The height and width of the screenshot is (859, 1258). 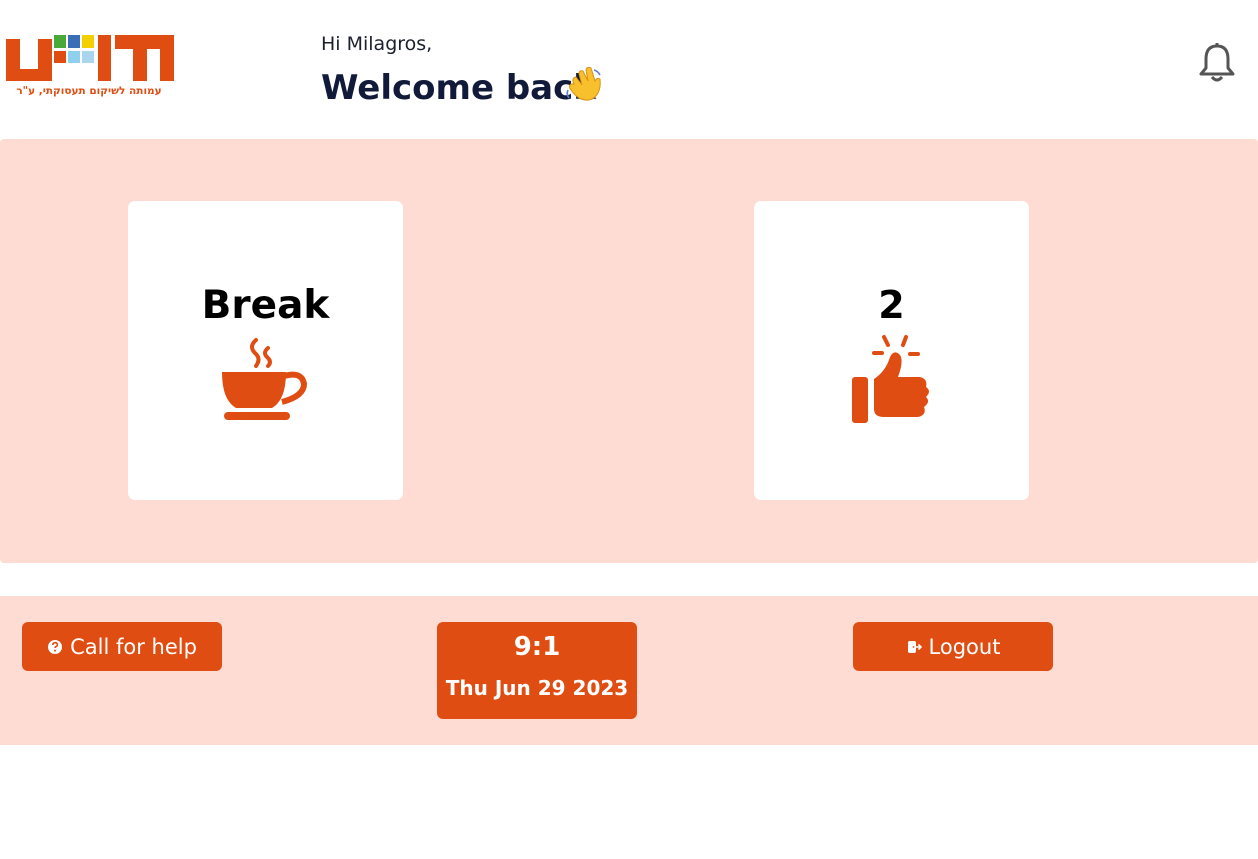 I want to click on logout-button: Logout, so click(x=953, y=646).